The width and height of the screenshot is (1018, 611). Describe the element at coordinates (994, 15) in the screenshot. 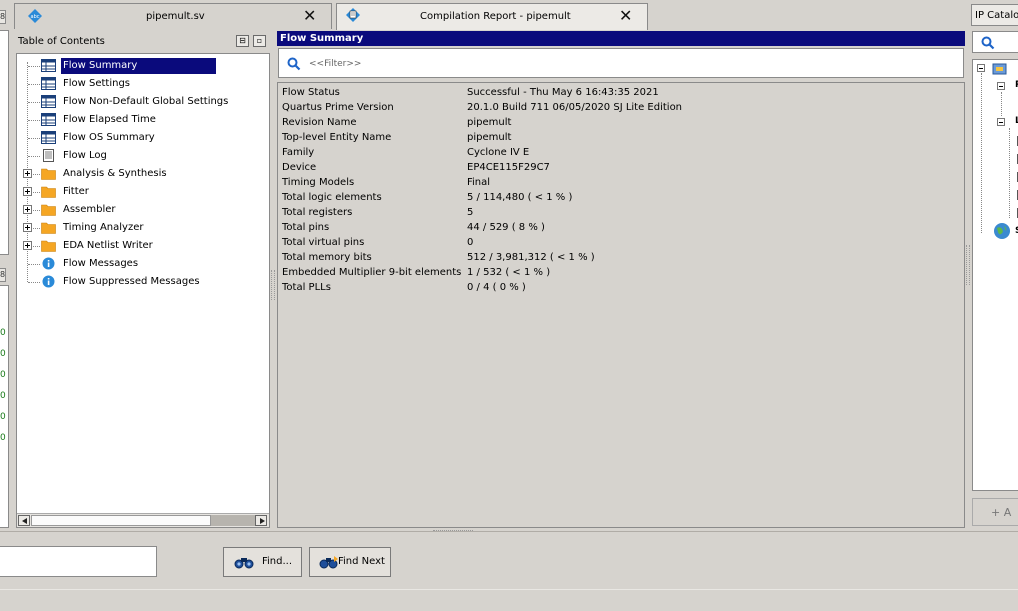

I see `ip-catalog-header: IP Catalog` at that location.